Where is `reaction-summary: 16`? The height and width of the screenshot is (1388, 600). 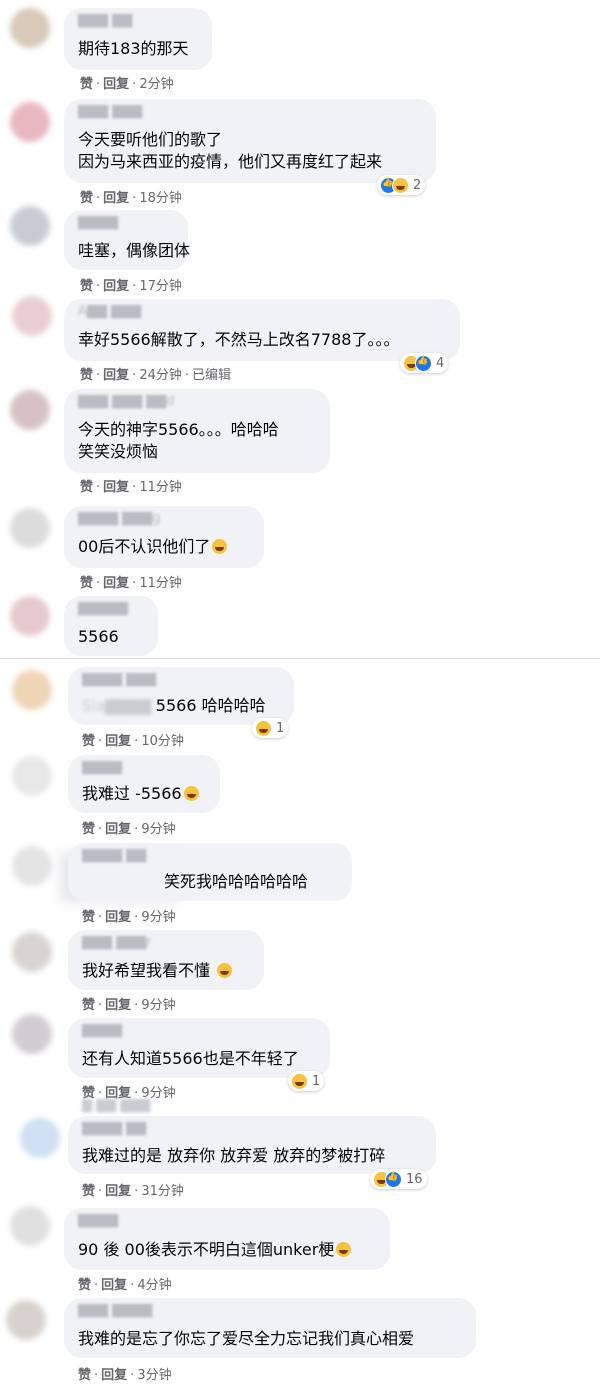
reaction-summary: 16 is located at coordinates (398, 1179).